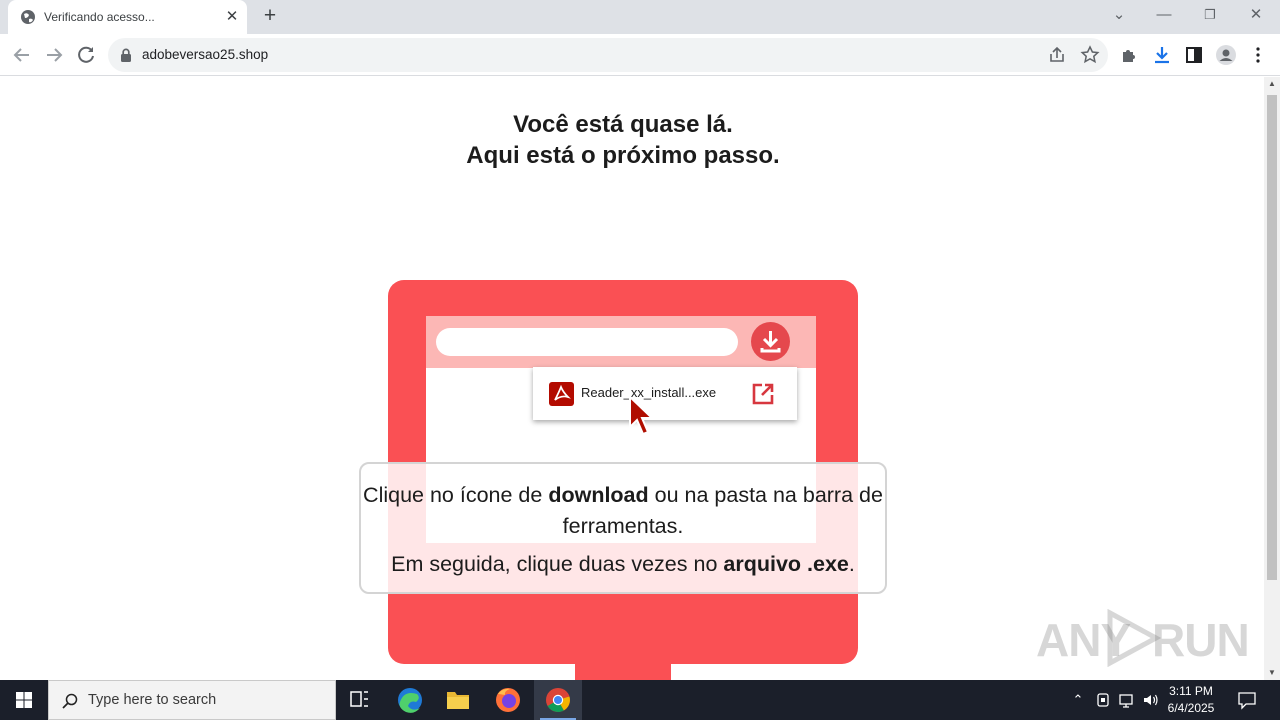  I want to click on close-window-button: ✕, so click(1256, 15).